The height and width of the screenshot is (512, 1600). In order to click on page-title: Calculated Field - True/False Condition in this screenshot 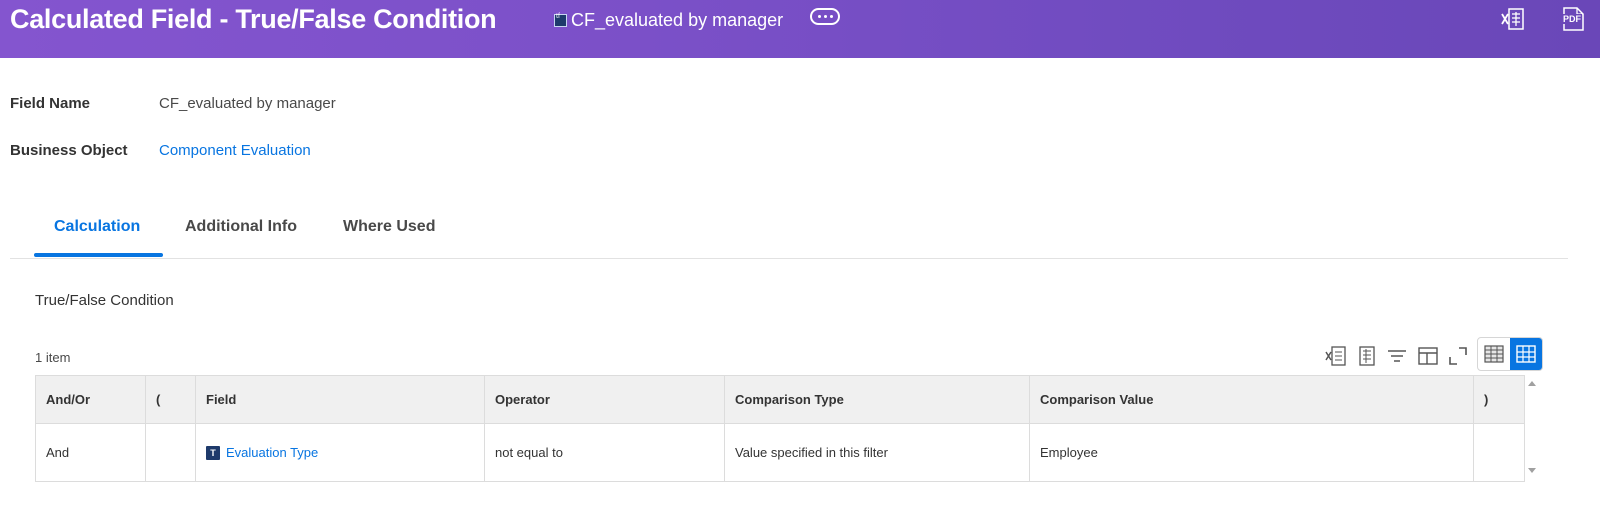, I will do `click(253, 19)`.